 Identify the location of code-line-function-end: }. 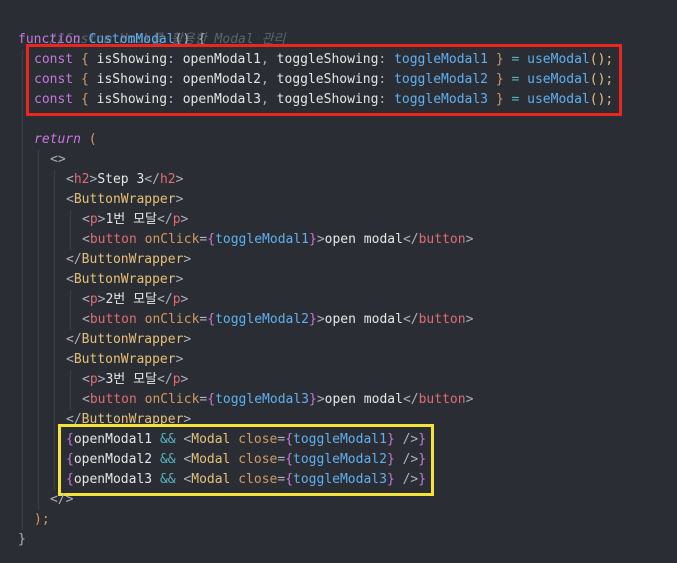
(22, 540).